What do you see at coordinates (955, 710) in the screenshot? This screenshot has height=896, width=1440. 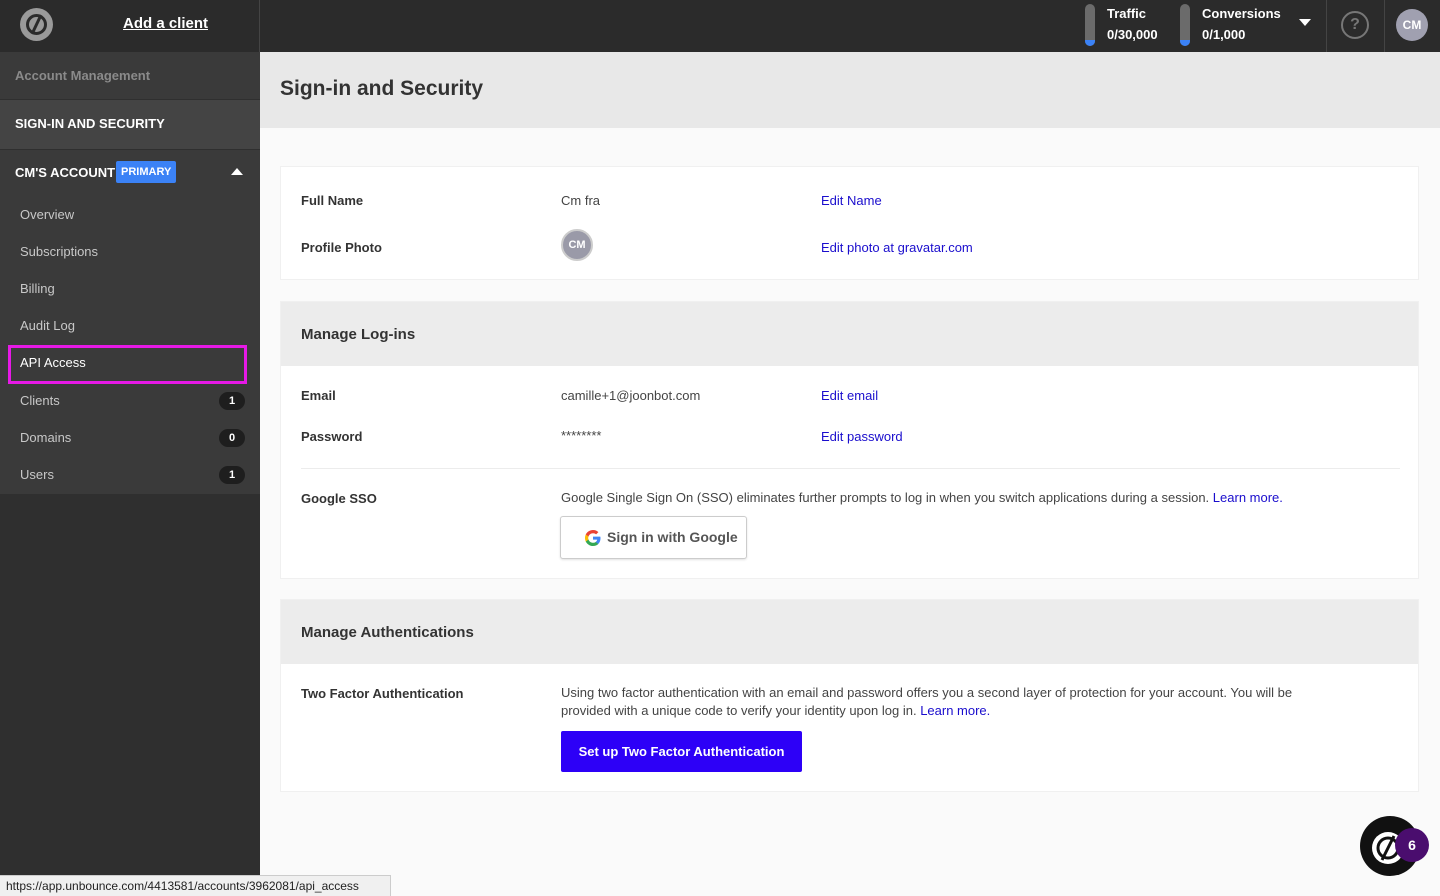 I see `tfa-learn-more-link: Learn more.` at bounding box center [955, 710].